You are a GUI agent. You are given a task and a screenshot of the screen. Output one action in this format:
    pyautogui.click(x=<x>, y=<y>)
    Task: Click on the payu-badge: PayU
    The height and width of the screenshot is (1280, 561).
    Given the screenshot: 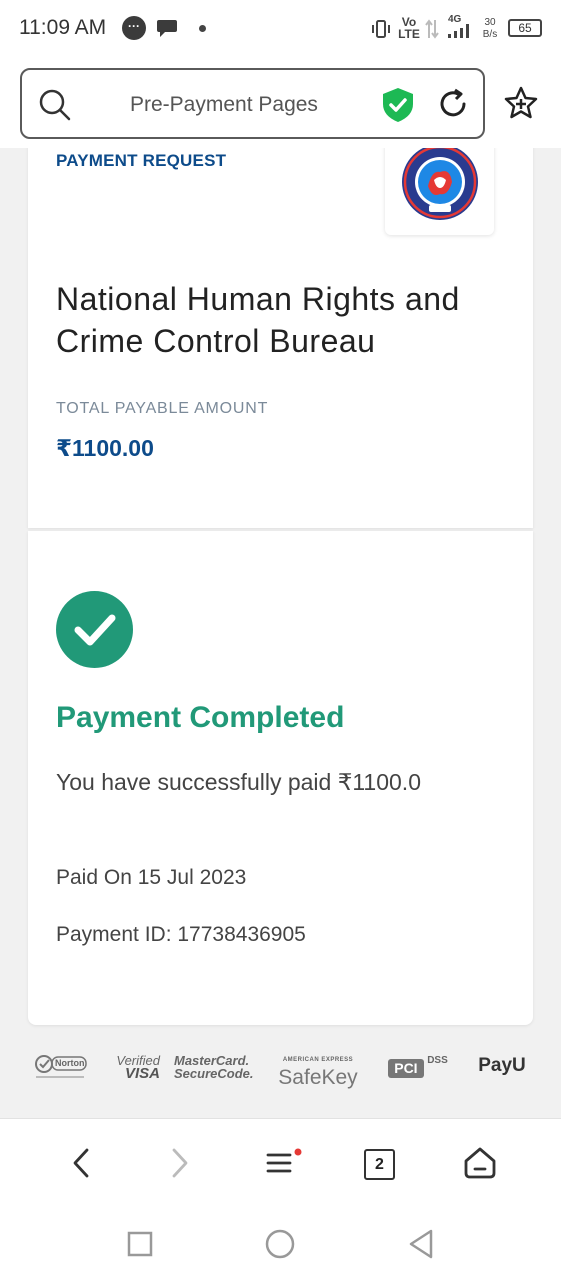 What is the action you would take?
    pyautogui.click(x=502, y=1065)
    